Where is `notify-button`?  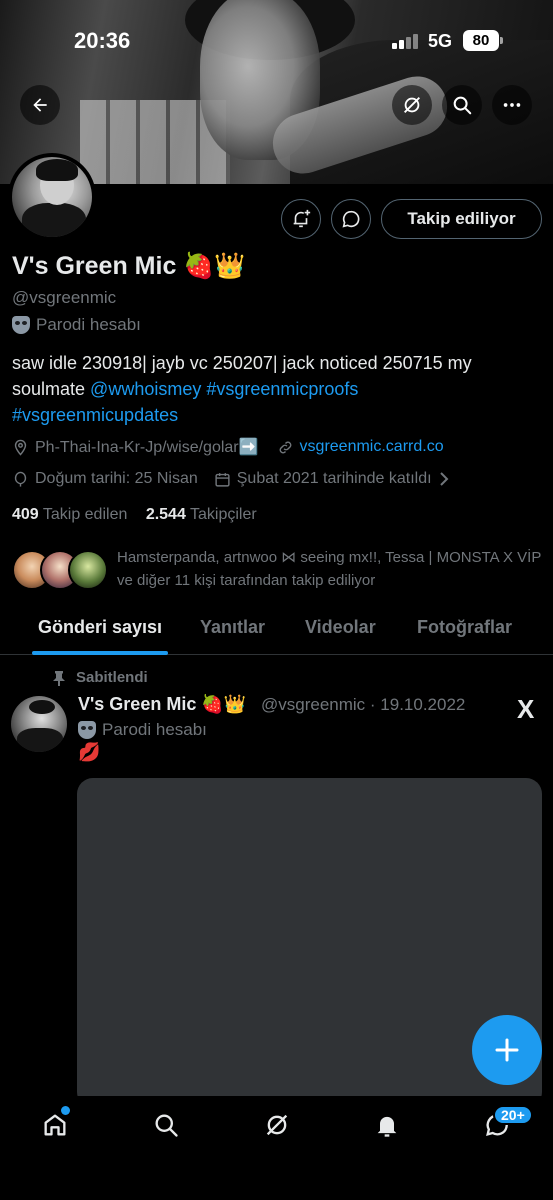
notify-button is located at coordinates (301, 219).